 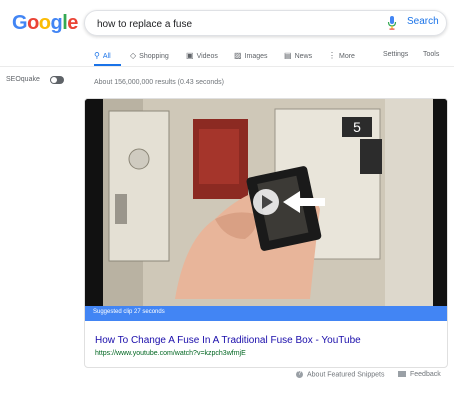 I want to click on tab-label: Tools, so click(x=431, y=54).